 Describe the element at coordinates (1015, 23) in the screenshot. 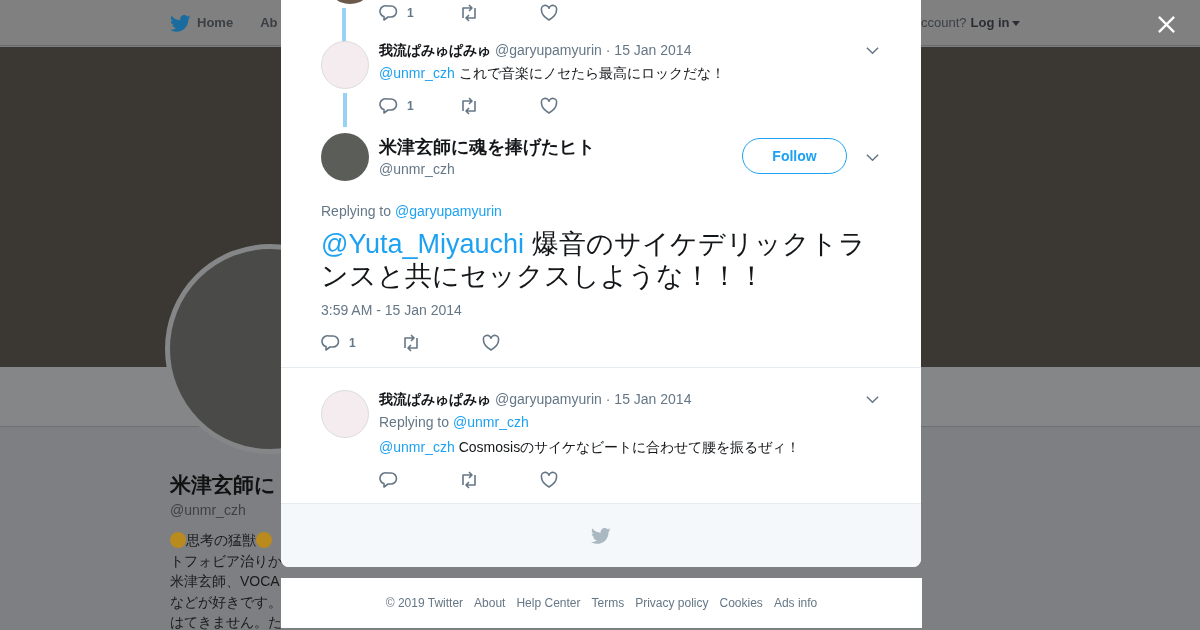

I see `caret-icon` at that location.